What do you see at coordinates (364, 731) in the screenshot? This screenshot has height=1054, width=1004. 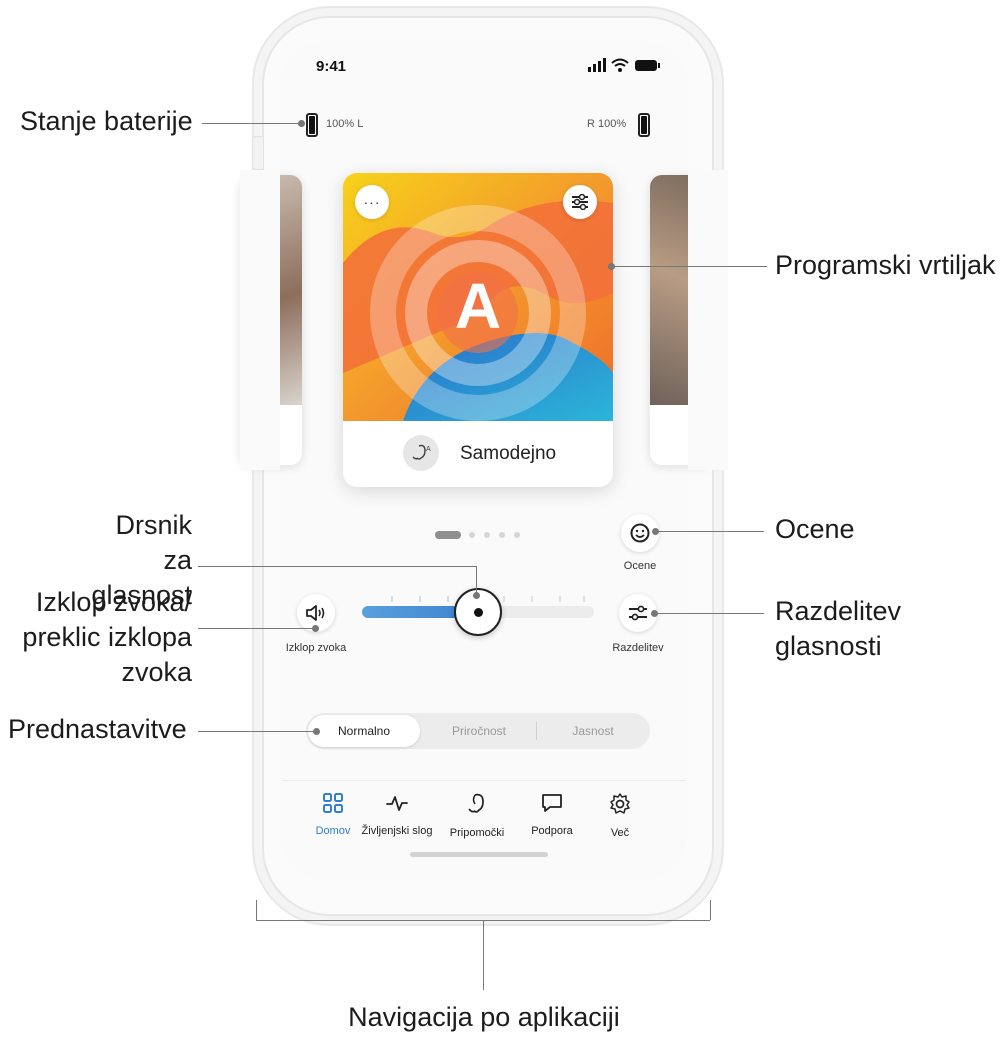 I see `preset-normal: Normalno` at bounding box center [364, 731].